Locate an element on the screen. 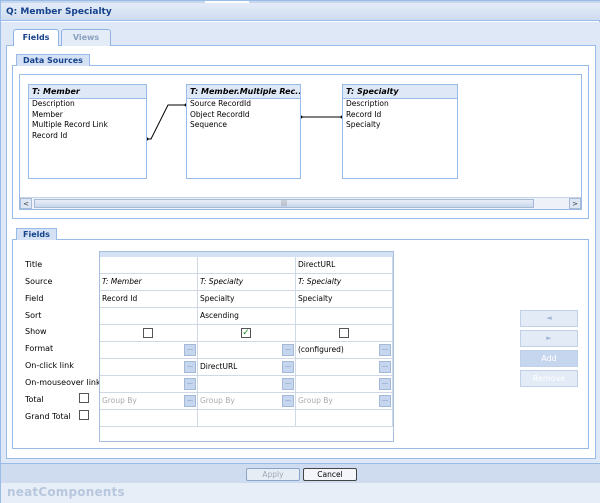 The height and width of the screenshot is (503, 600). cell-show: ✓ is located at coordinates (247, 333).